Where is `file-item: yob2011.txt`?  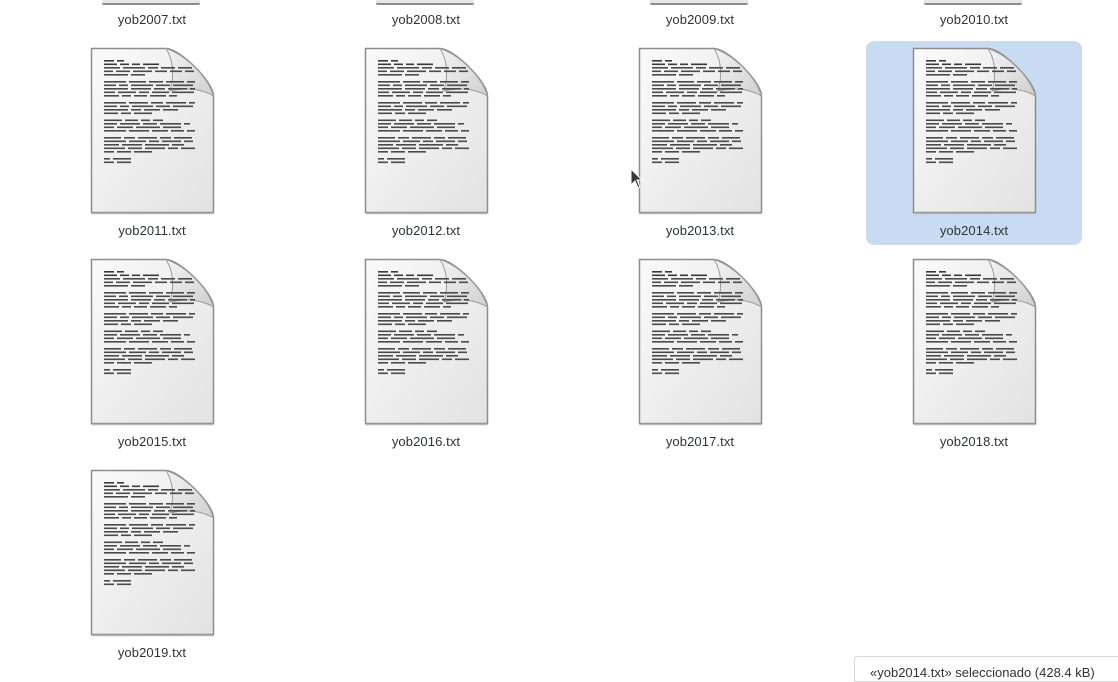 file-item: yob2011.txt is located at coordinates (152, 143).